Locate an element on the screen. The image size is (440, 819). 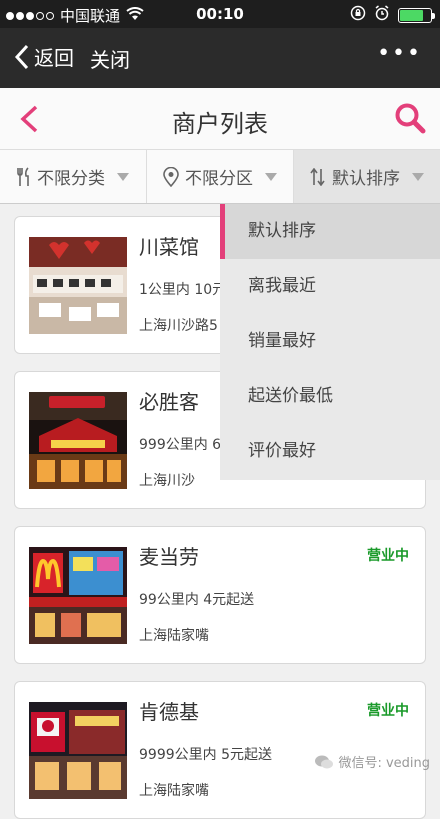
status-right is located at coordinates (392, 15).